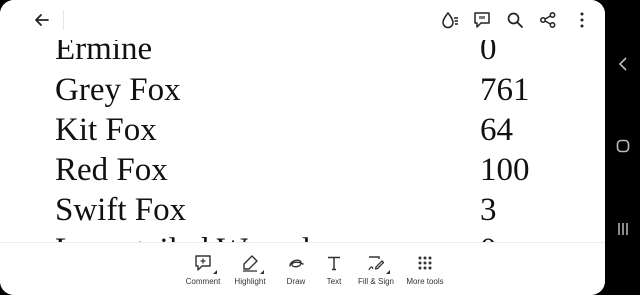 This screenshot has width=640, height=295. I want to click on highlighter-icon, so click(250, 263).